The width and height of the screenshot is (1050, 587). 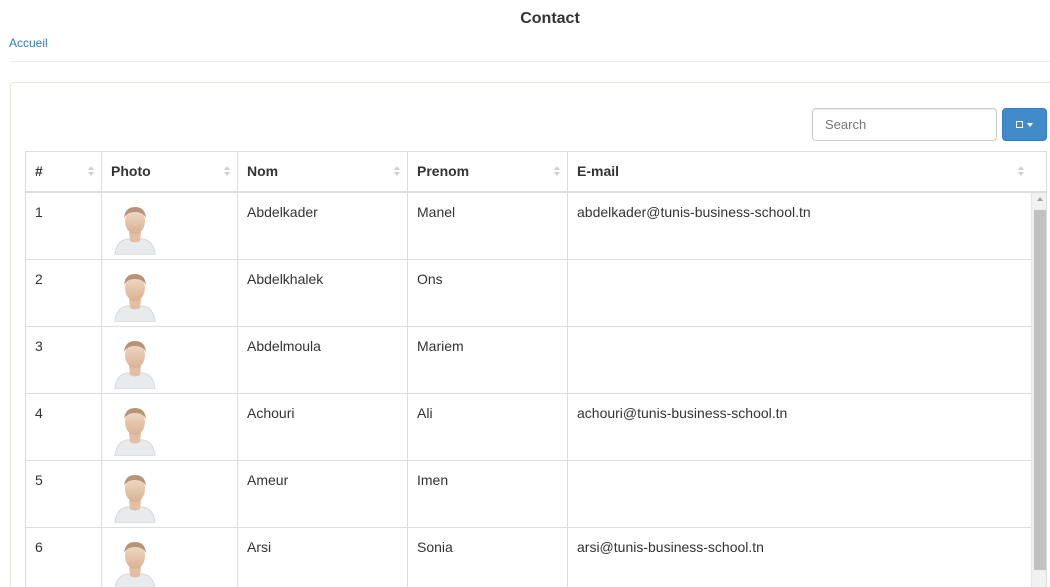 I want to click on page-title: Contact, so click(x=550, y=18).